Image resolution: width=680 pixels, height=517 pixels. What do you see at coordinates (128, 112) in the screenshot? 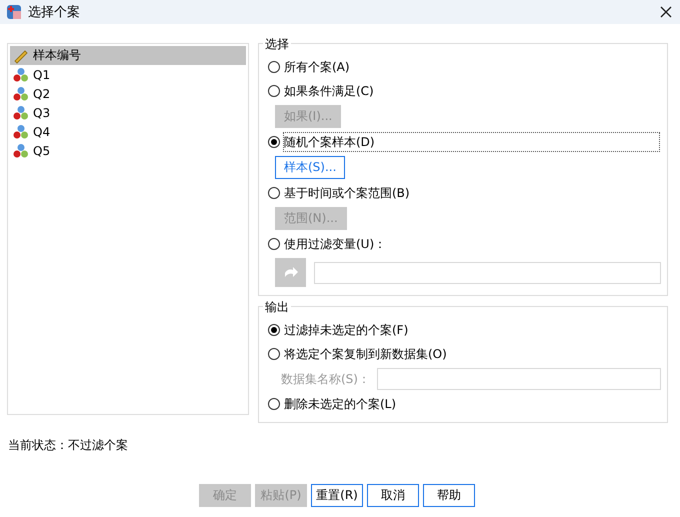
I see `variable-item: Q3` at bounding box center [128, 112].